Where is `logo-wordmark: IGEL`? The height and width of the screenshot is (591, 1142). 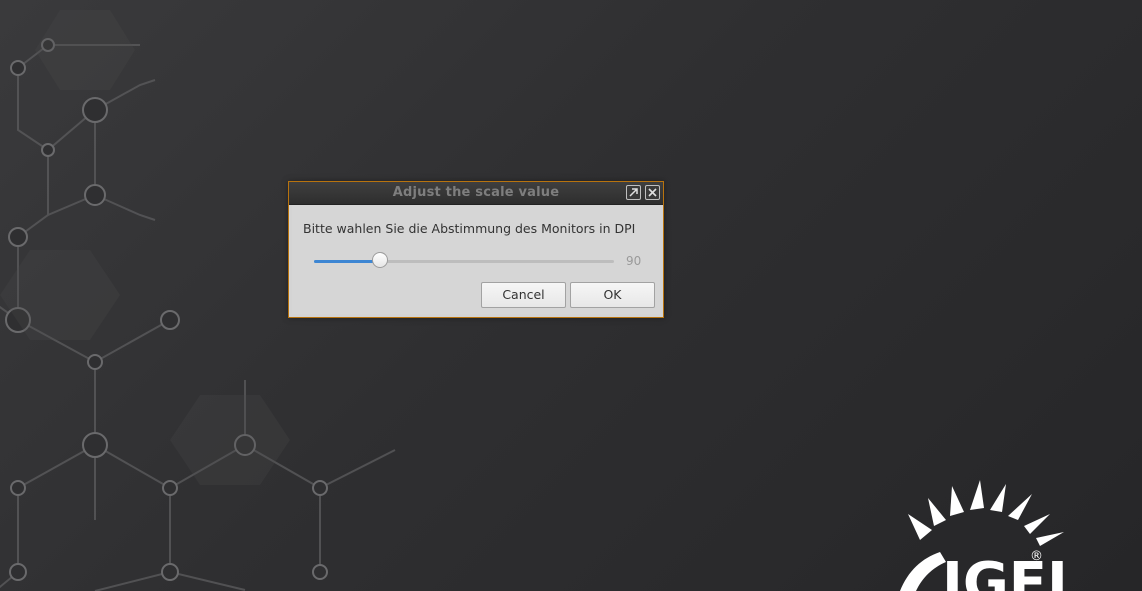
logo-wordmark: IGEL is located at coordinates (1012, 571).